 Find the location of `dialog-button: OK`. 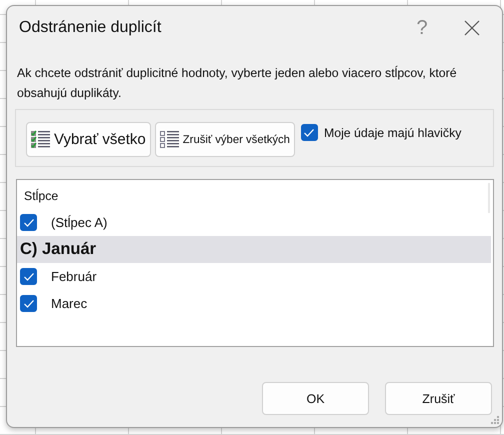

dialog-button: OK is located at coordinates (315, 398).